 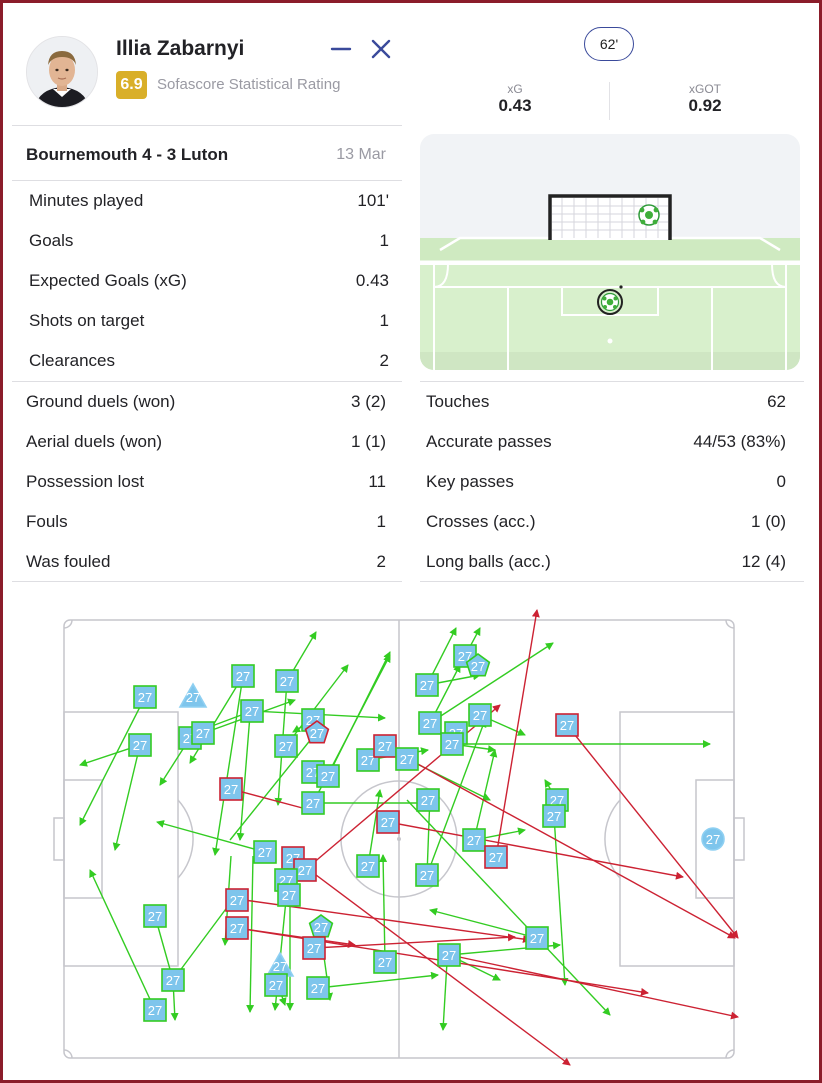 What do you see at coordinates (209, 283) in the screenshot?
I see `stat-row: Expected Goals (xG) 0.43` at bounding box center [209, 283].